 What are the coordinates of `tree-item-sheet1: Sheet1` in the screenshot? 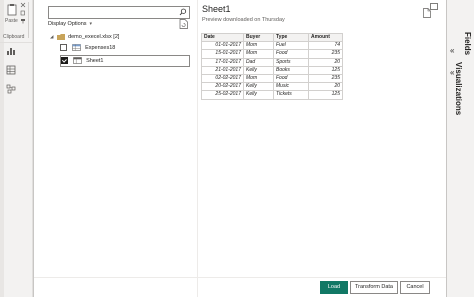 It's located at (125, 61).